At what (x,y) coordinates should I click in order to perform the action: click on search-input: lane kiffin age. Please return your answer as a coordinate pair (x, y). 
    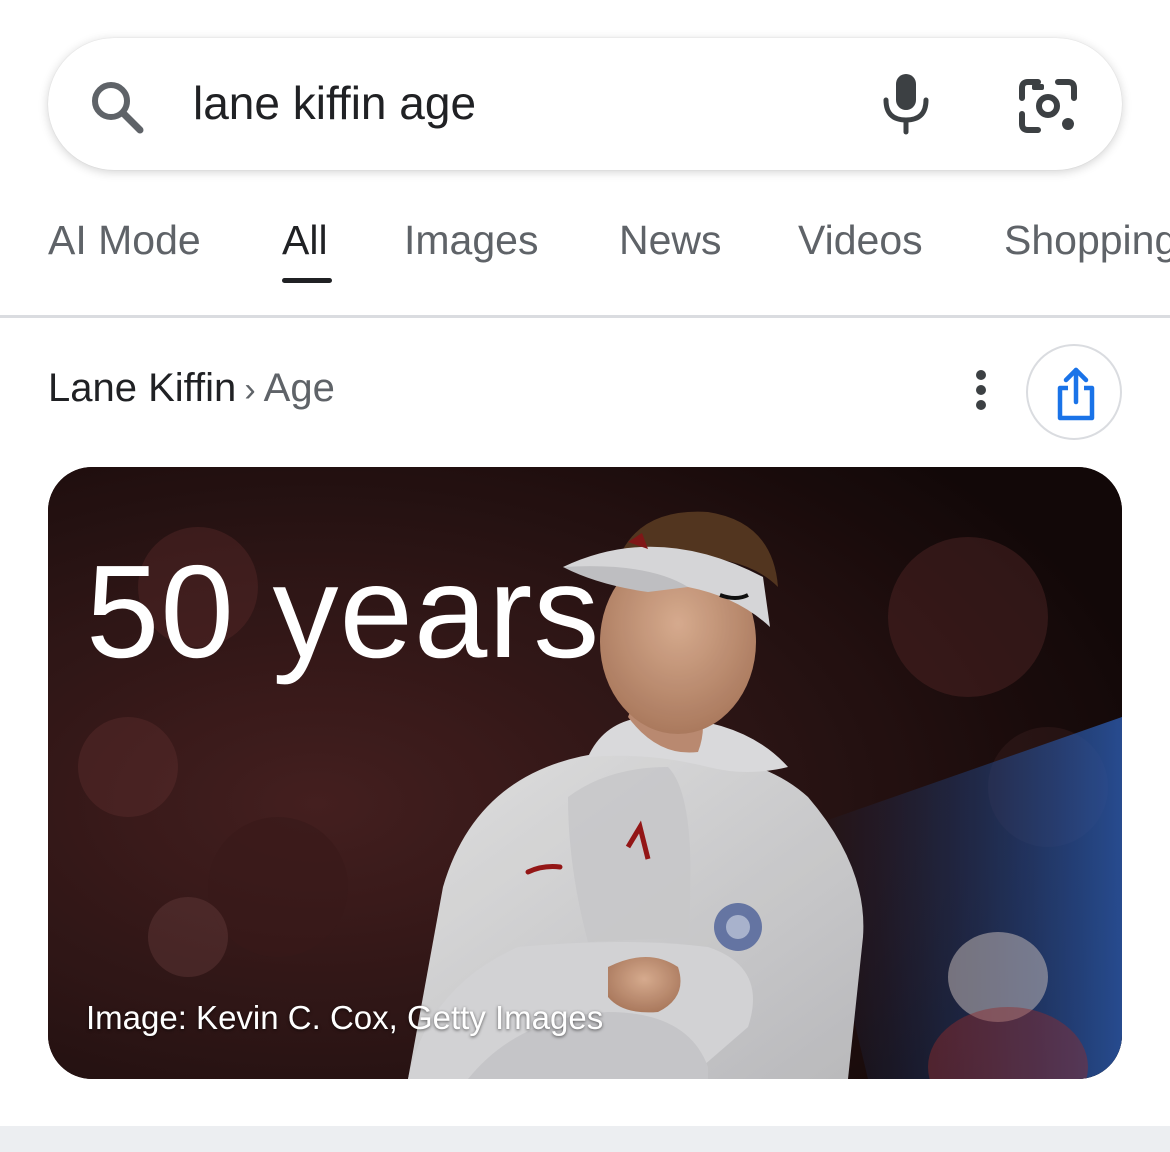
    Looking at the image, I should click on (334, 103).